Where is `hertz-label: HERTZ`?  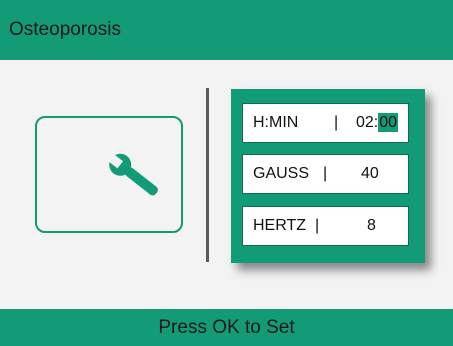 hertz-label: HERTZ is located at coordinates (280, 225).